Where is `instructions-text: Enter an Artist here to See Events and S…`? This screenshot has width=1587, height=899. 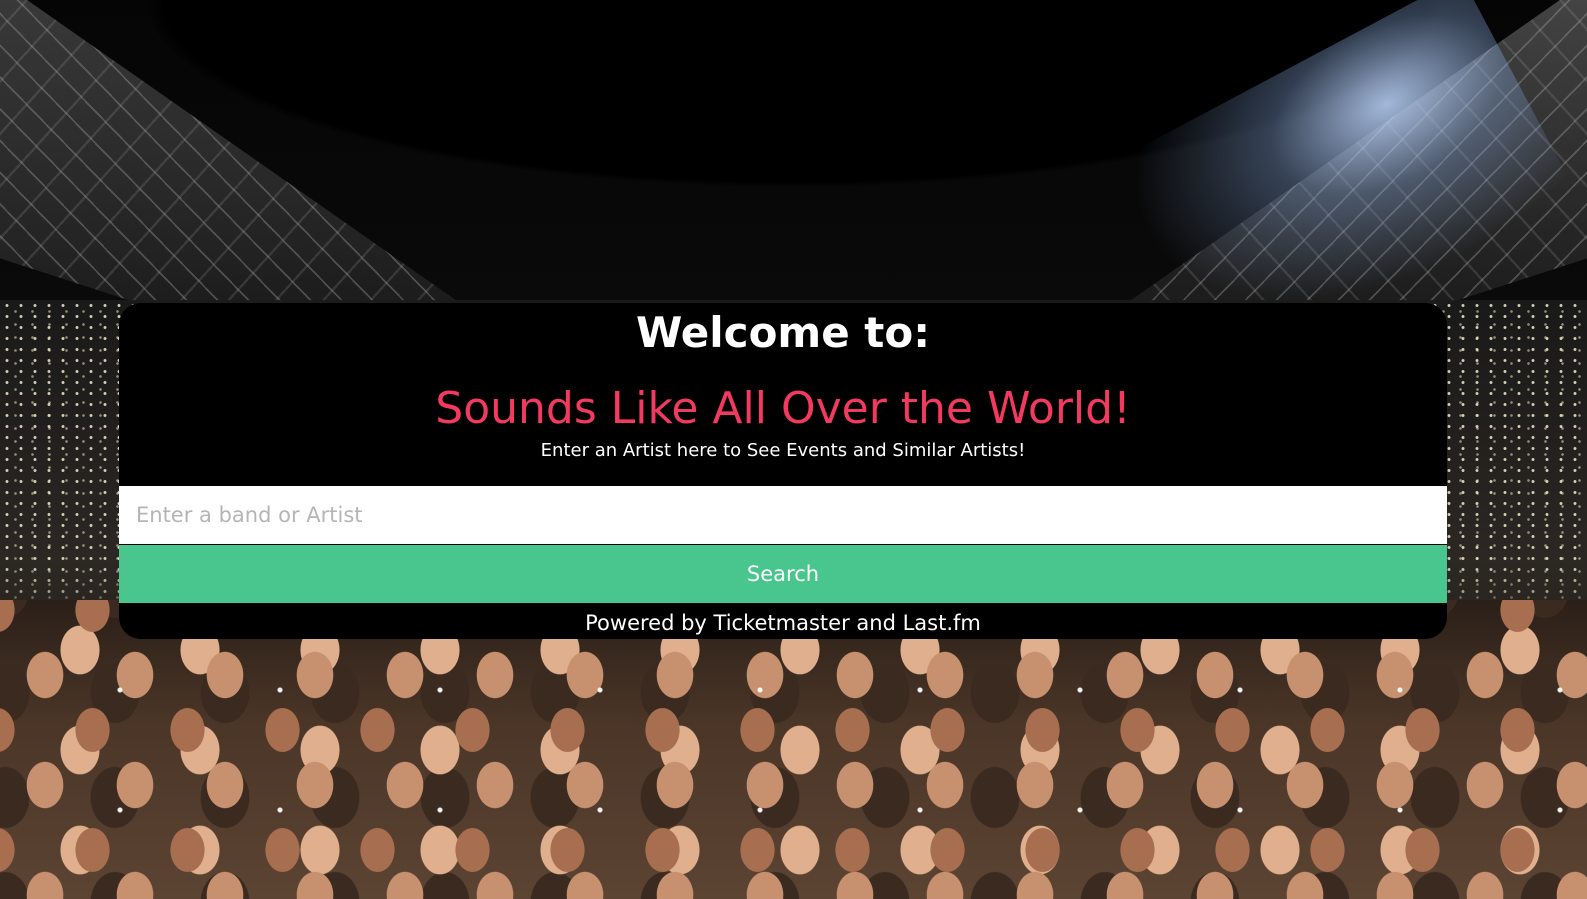 instructions-text: Enter an Artist here to See Events and S… is located at coordinates (783, 450).